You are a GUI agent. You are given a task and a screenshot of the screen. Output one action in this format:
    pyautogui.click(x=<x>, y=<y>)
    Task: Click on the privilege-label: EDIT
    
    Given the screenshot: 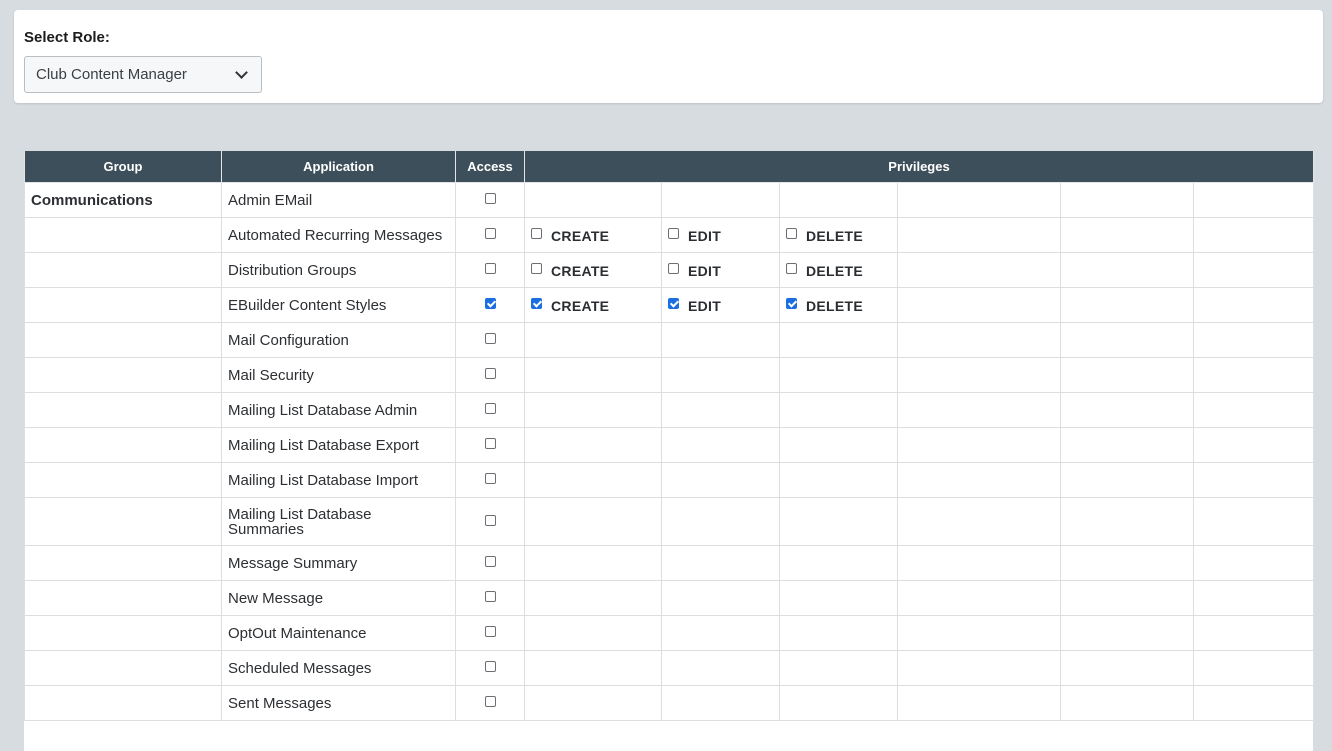 What is the action you would take?
    pyautogui.click(x=705, y=235)
    